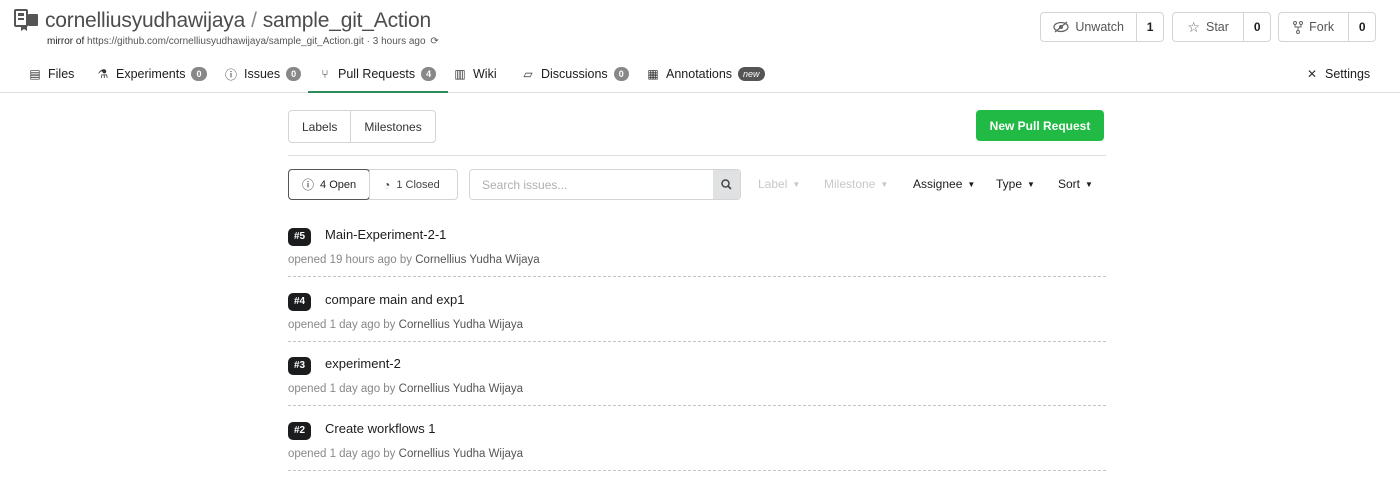 This screenshot has width=1400, height=484. I want to click on closed-count-label: 1 Closed, so click(418, 184).